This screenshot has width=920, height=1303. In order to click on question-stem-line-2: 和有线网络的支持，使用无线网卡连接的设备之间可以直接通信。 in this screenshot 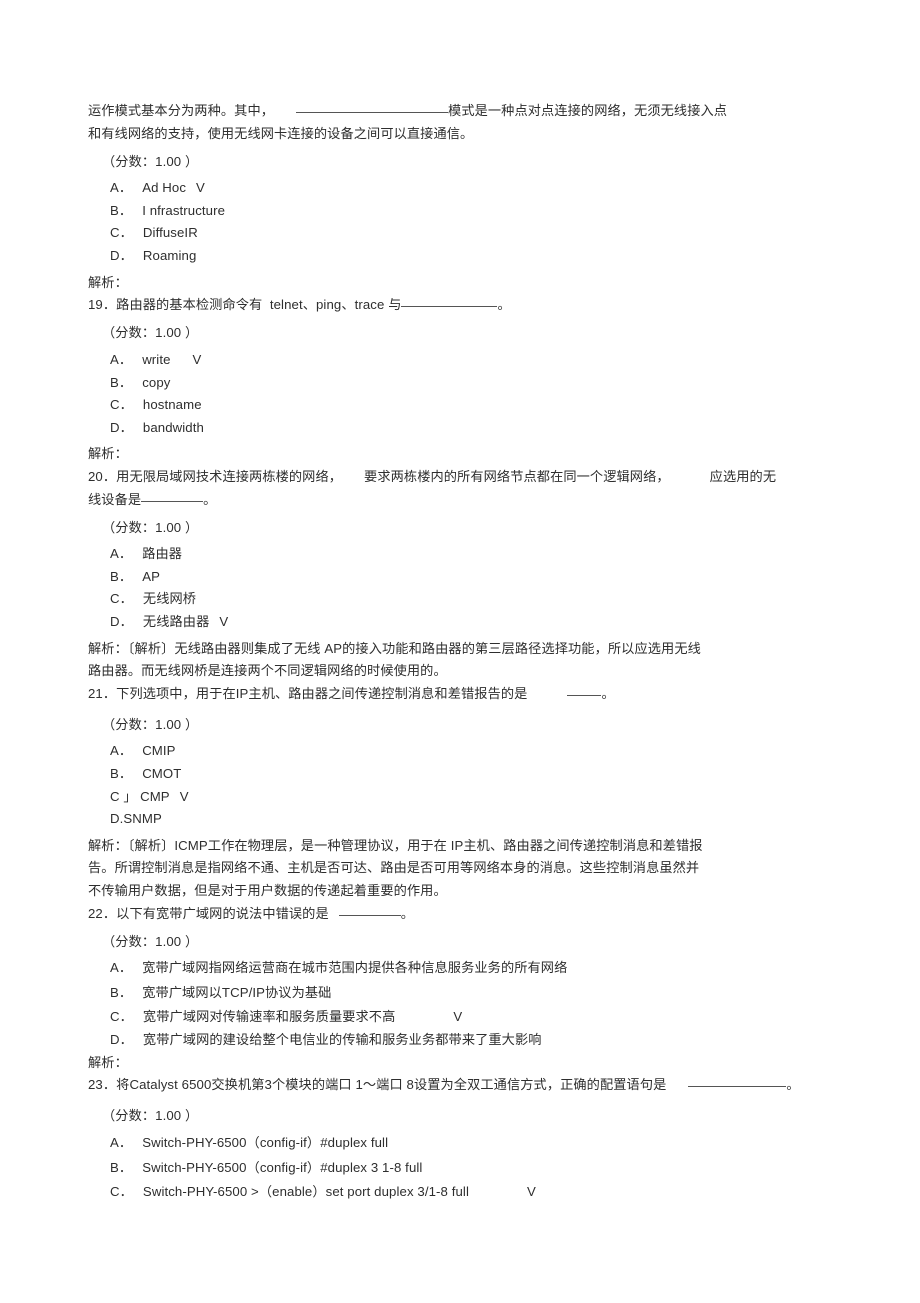, I will do `click(281, 133)`.